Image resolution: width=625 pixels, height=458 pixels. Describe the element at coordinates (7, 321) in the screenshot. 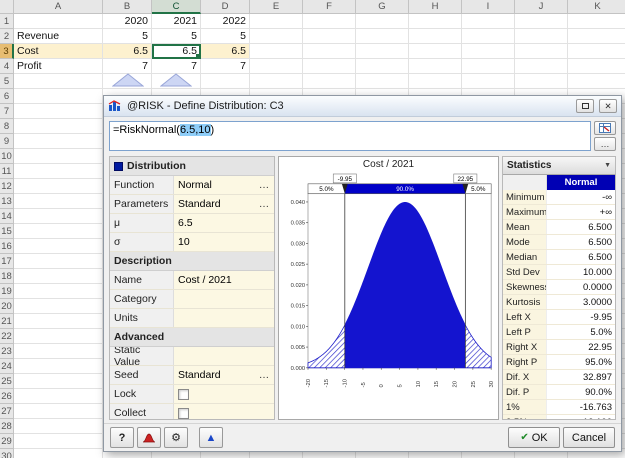

I see `row-header-21: 21` at that location.